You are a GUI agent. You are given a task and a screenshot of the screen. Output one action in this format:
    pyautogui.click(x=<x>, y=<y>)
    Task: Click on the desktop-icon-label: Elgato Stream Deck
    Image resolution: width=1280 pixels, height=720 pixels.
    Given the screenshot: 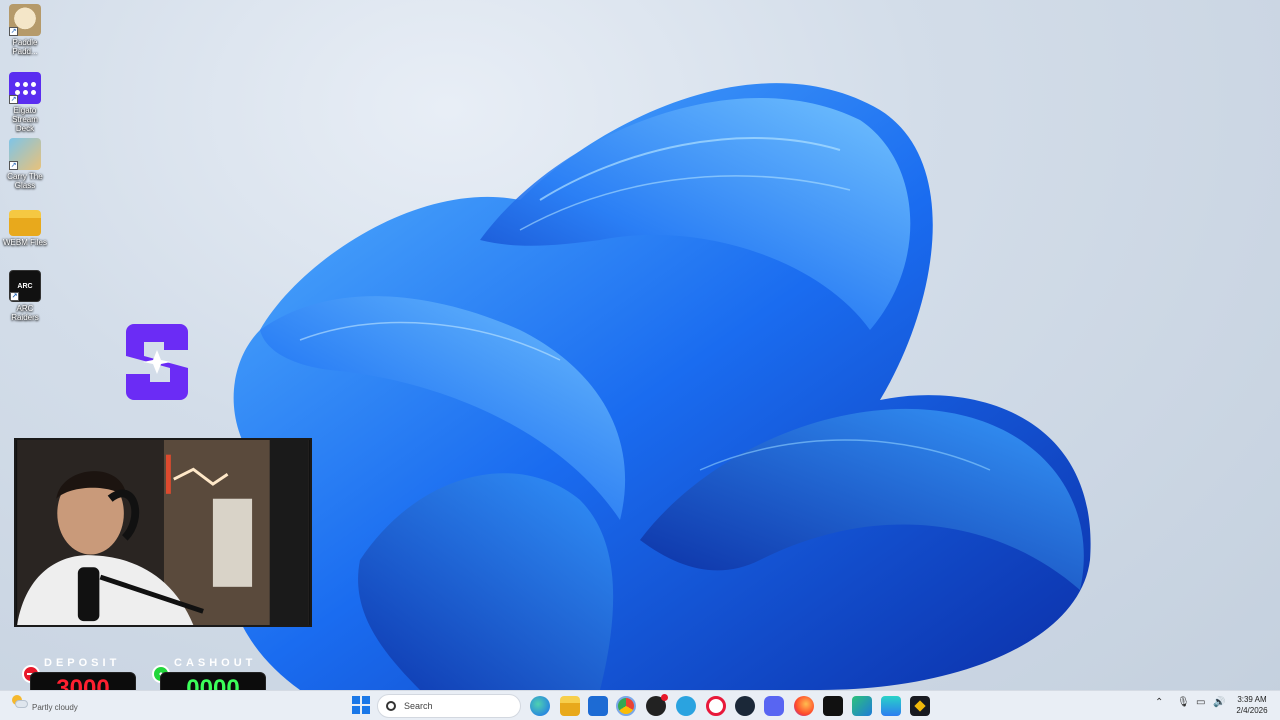 What is the action you would take?
    pyautogui.click(x=25, y=119)
    